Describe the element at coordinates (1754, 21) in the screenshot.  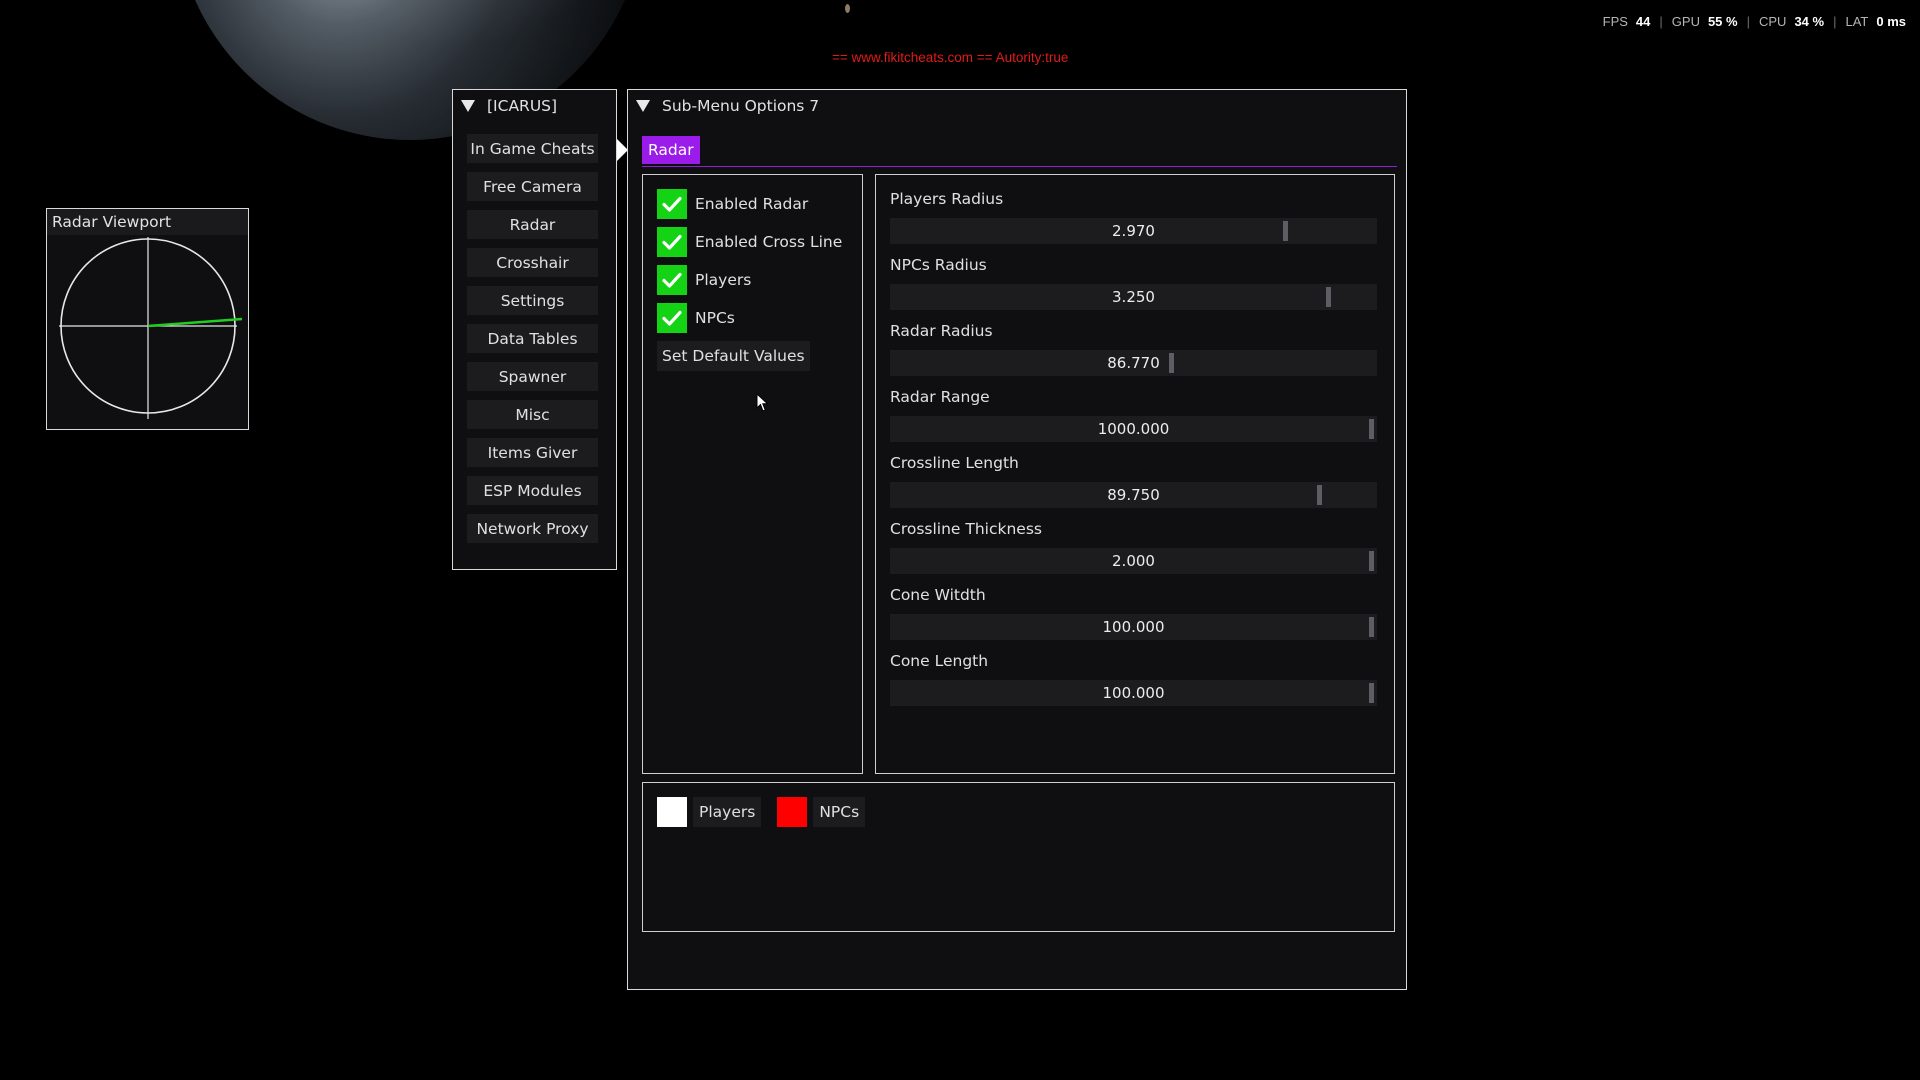
I see `performance-stats: FPS 44 | GPU 55 % | CPU 34 % | LAT 0 ms` at that location.